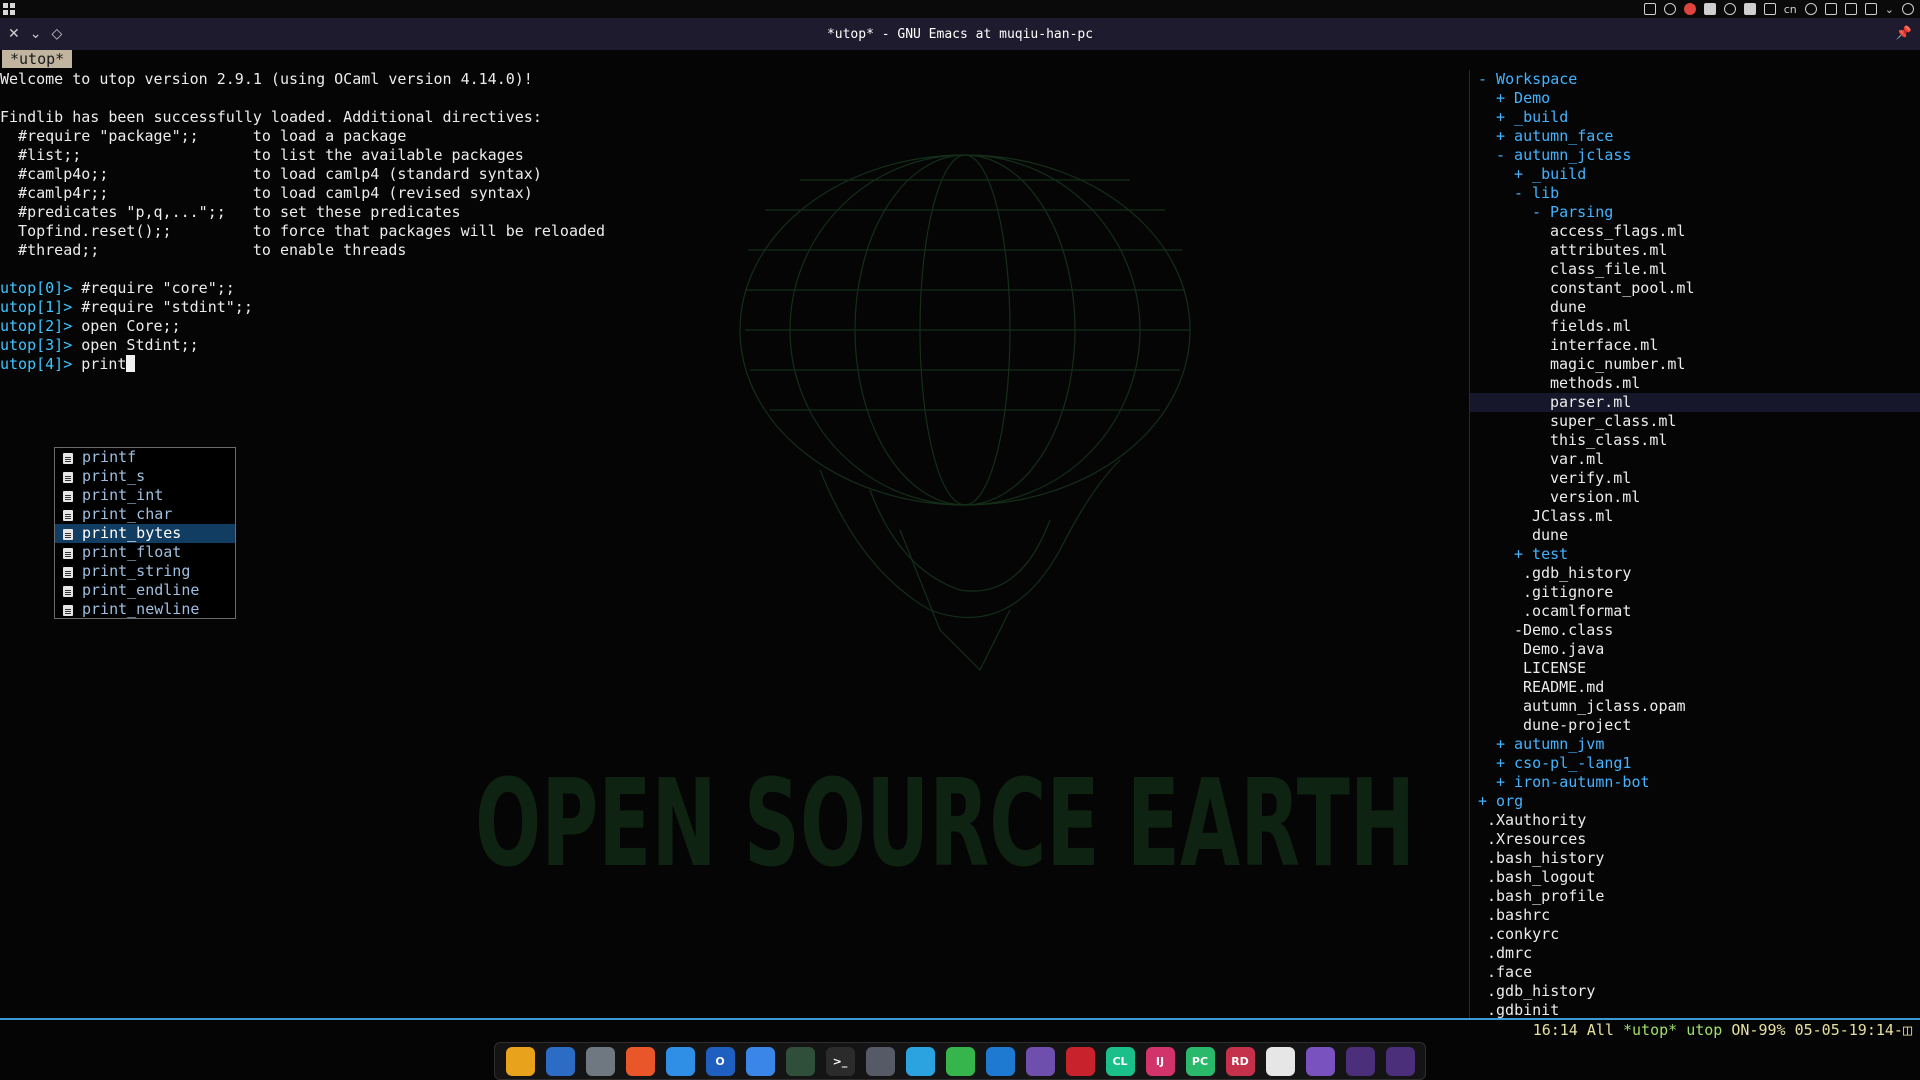 Image resolution: width=1920 pixels, height=1080 pixels. I want to click on tree-file: attributes.ml, so click(1695, 250).